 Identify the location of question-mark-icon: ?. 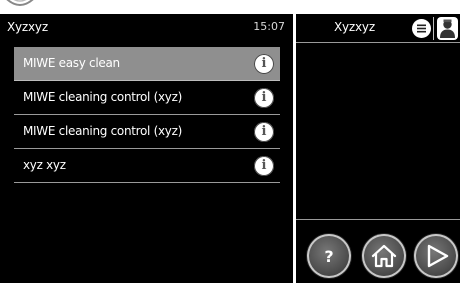
(328, 256).